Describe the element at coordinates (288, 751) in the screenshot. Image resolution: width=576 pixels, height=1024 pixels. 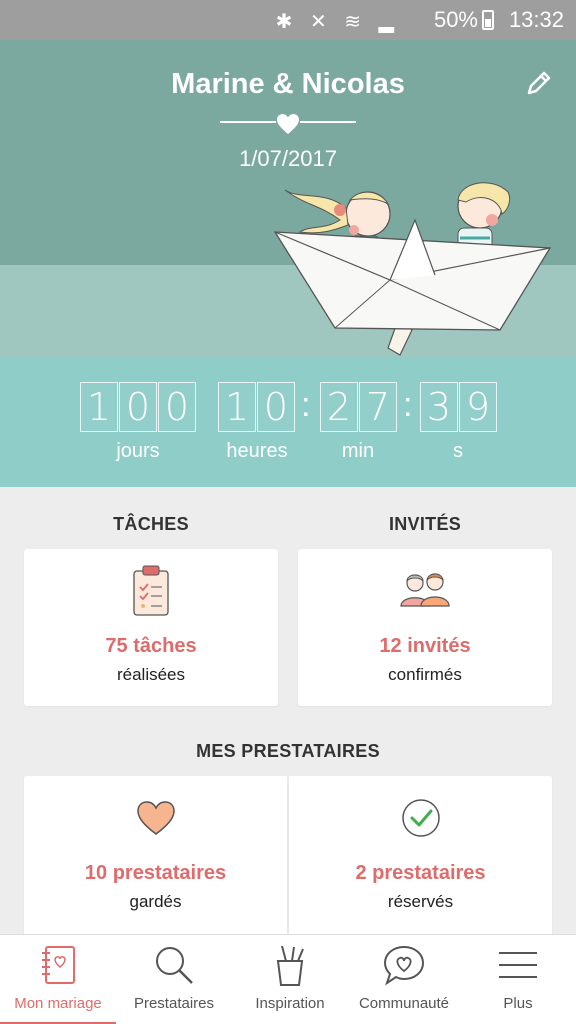
I see `vendors-title: MES PRESTATAIRES` at that location.